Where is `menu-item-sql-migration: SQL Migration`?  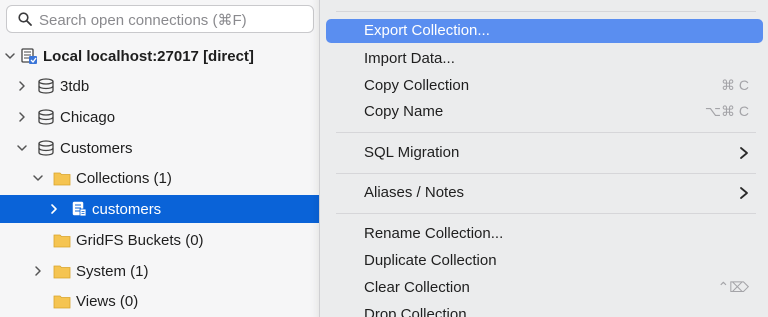 menu-item-sql-migration: SQL Migration is located at coordinates (544, 153).